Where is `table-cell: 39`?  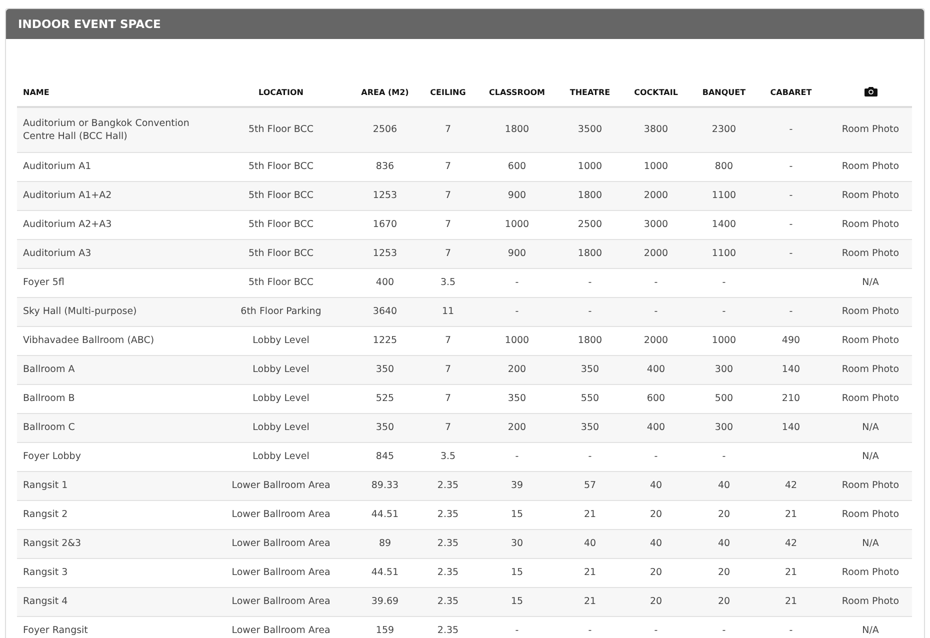 table-cell: 39 is located at coordinates (517, 486).